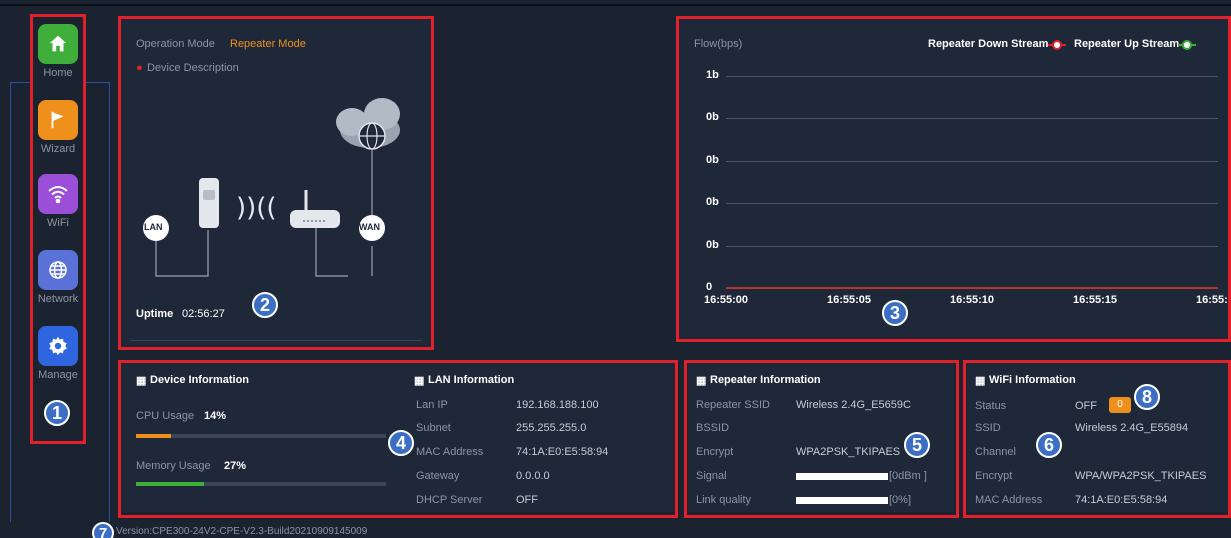  Describe the element at coordinates (980, 381) in the screenshot. I see `wifi-info-icon: ▦` at that location.